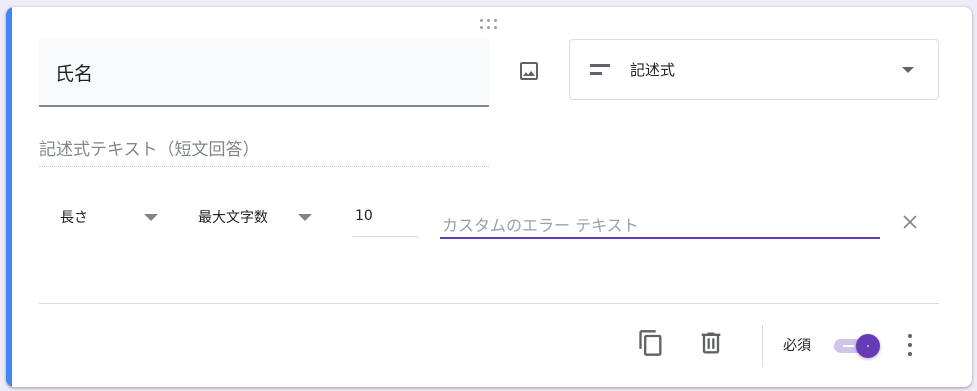  I want to click on custom-error-input: カスタムのエラー テキスト, so click(660, 223).